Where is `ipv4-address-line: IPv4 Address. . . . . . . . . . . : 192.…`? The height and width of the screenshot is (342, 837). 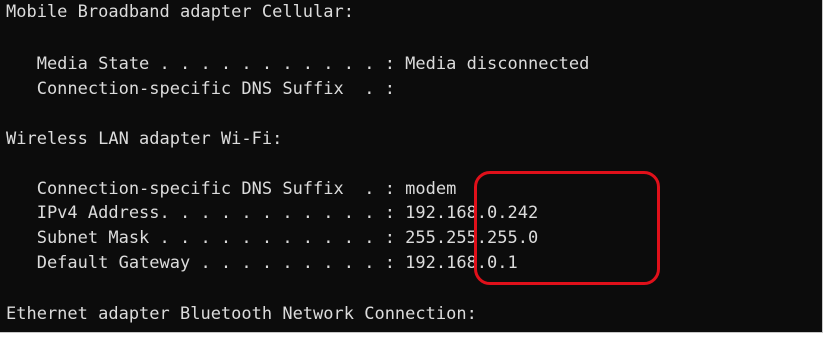 ipv4-address-line: IPv4 Address. . . . . . . . . . . : 192.… is located at coordinates (272, 213).